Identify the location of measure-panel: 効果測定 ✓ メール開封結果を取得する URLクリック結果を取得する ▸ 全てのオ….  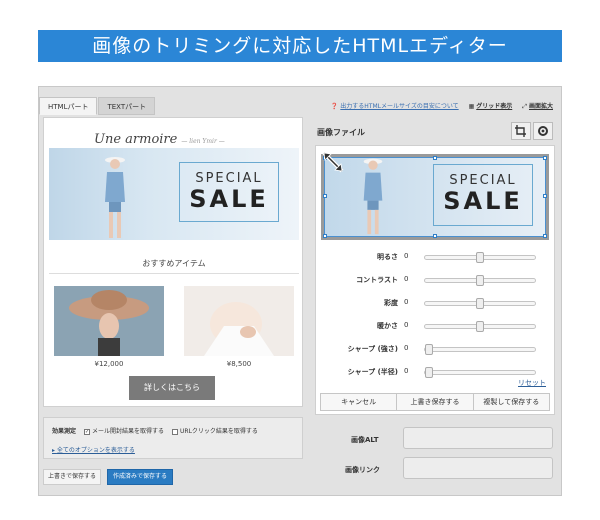
(173, 438).